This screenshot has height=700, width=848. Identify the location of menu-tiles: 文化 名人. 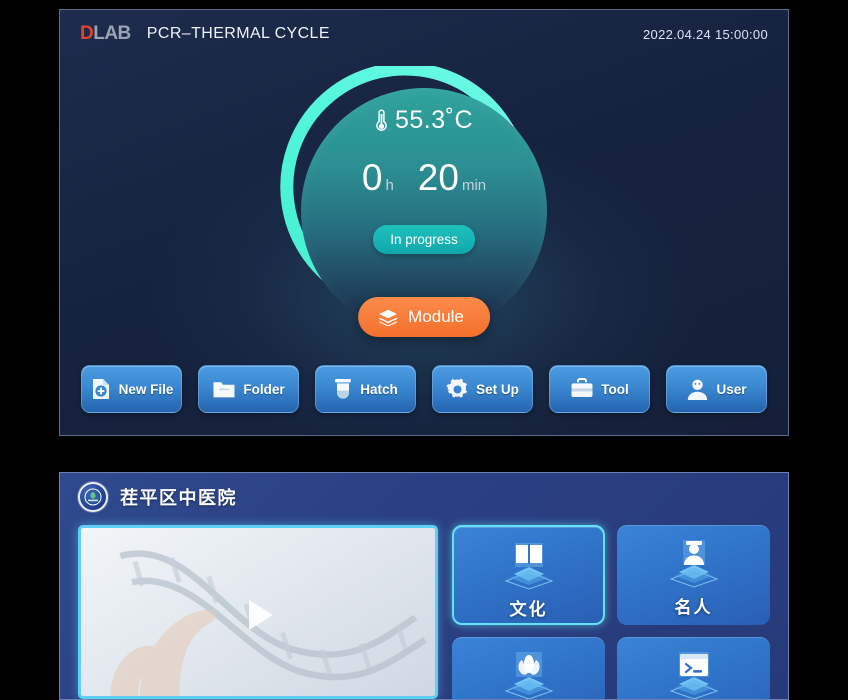
(611, 612).